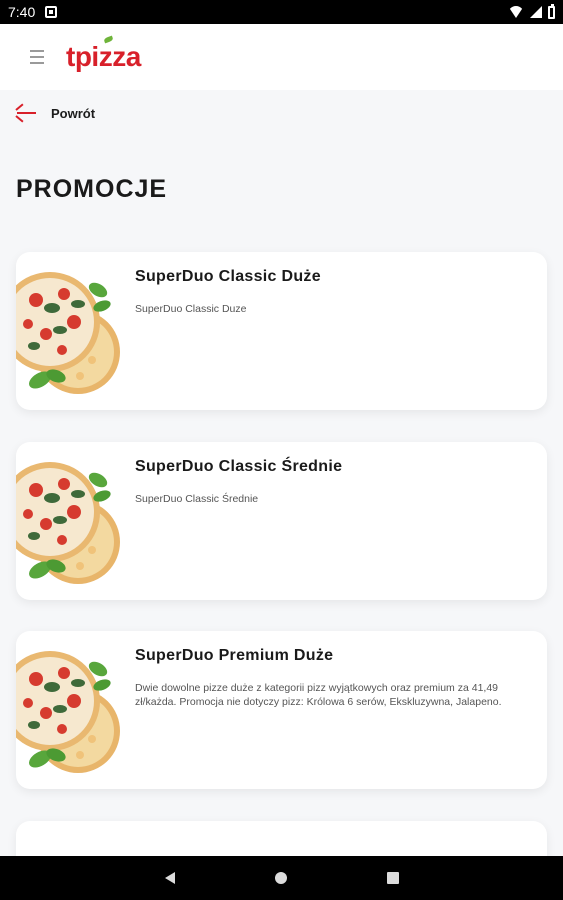 The height and width of the screenshot is (900, 563). What do you see at coordinates (197, 499) in the screenshot?
I see `promotion-description: SuperDuo Classic Średnie` at bounding box center [197, 499].